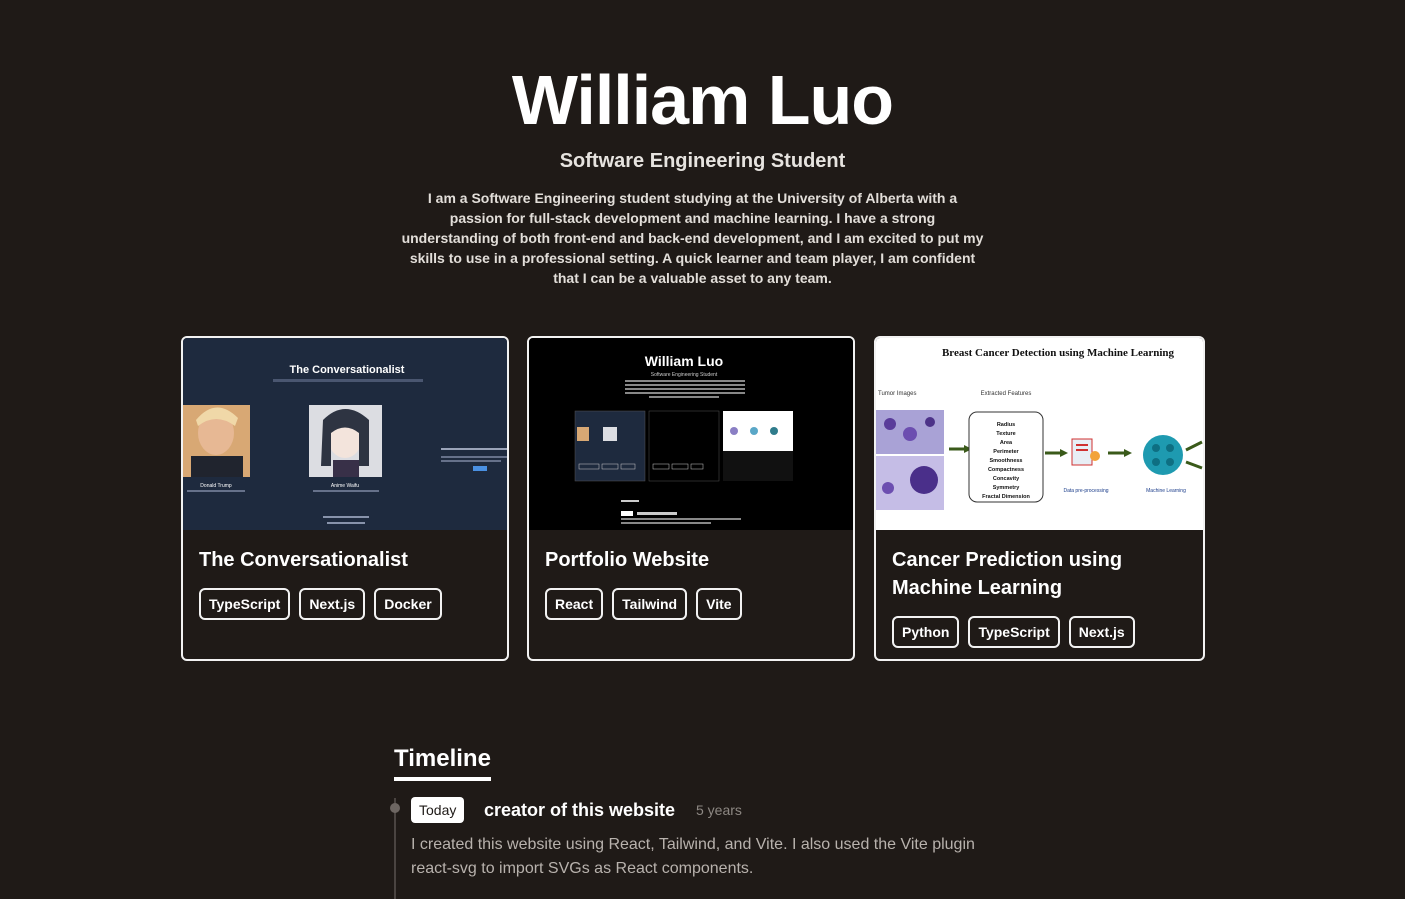 The height and width of the screenshot is (899, 1405). Describe the element at coordinates (1006, 497) in the screenshot. I see `feature-item: Fractal Dimension` at that location.